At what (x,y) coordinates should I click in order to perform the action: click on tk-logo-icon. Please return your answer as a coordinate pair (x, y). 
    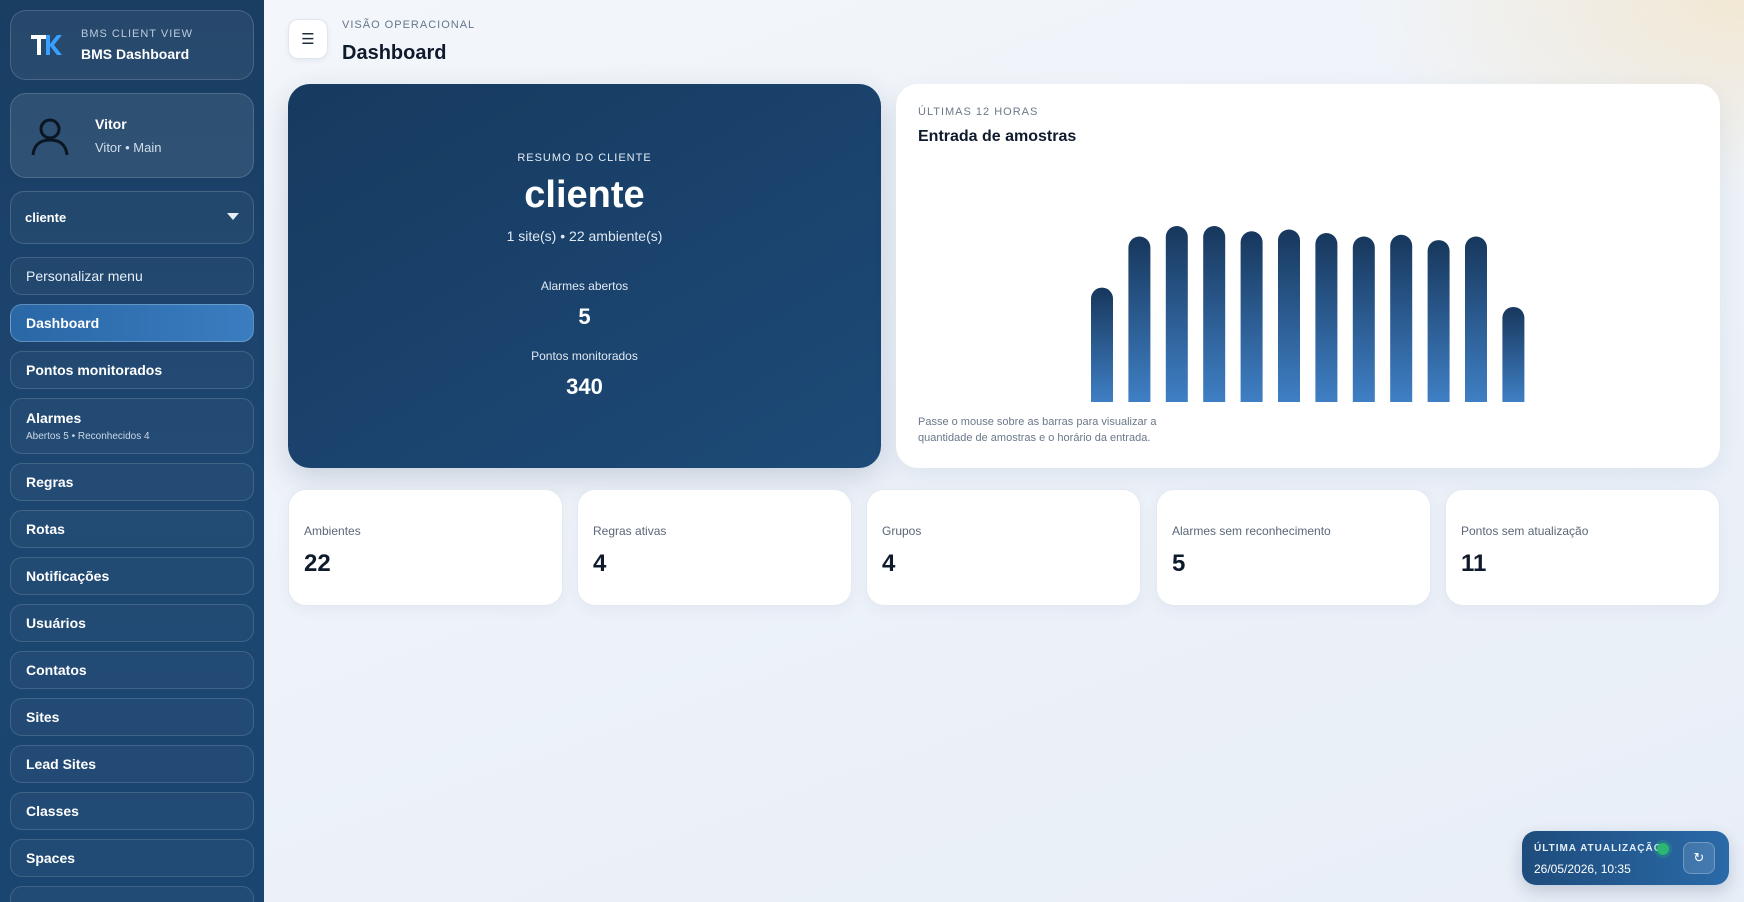
    Looking at the image, I should click on (48, 45).